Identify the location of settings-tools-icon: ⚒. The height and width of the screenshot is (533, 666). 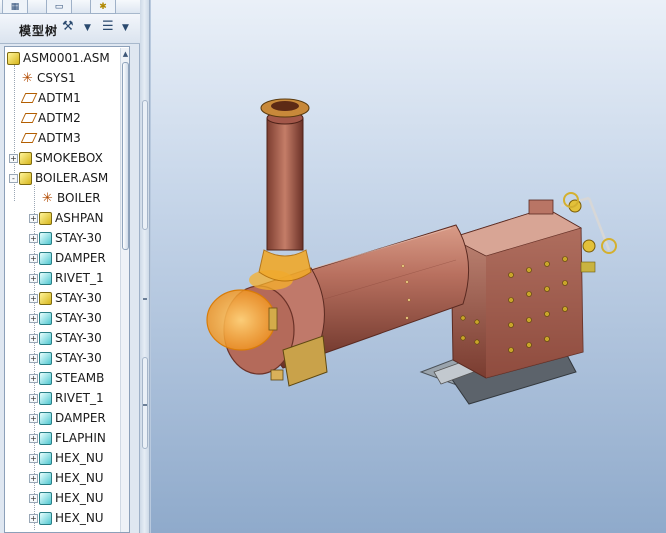
(68, 26).